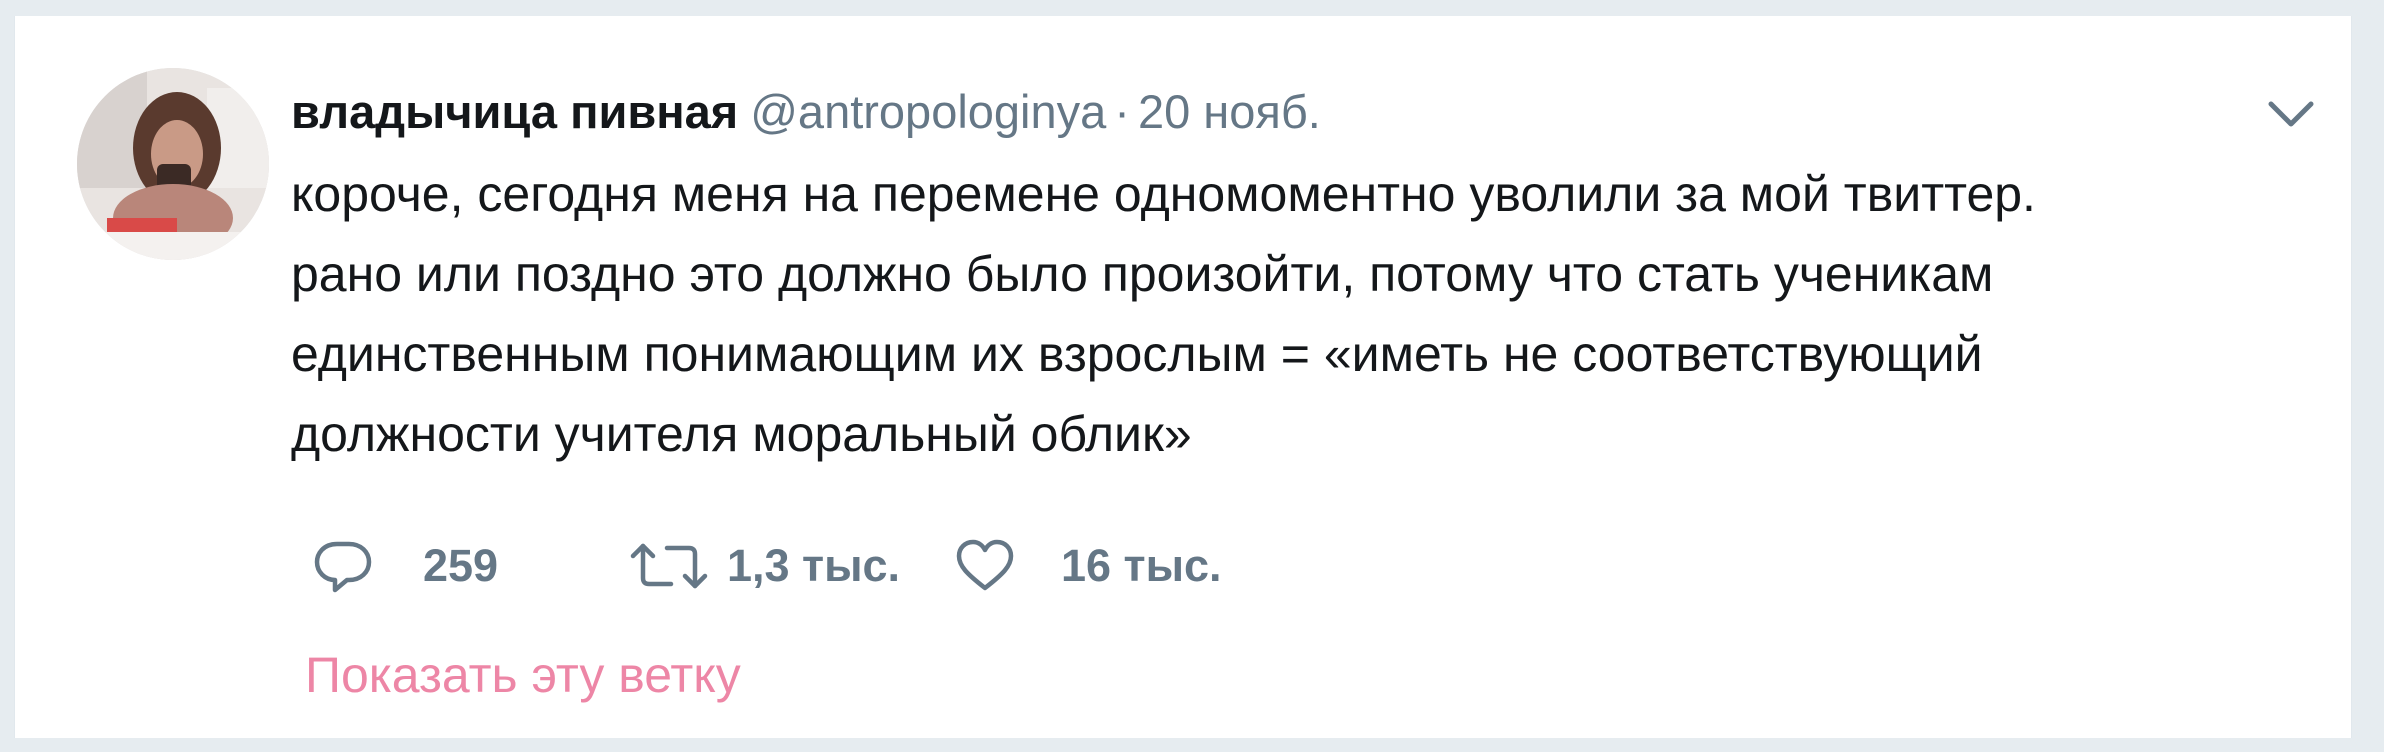  Describe the element at coordinates (928, 111) in the screenshot. I see `author-handle: @antropologinya` at that location.